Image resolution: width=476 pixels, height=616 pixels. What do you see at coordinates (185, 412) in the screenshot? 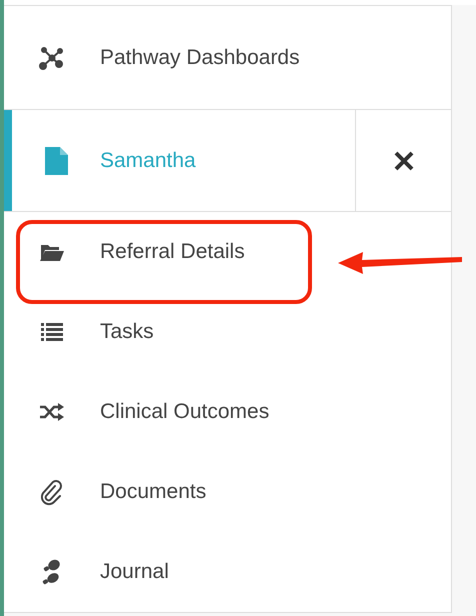
I see `menu-item: Clinical Outcomes` at bounding box center [185, 412].